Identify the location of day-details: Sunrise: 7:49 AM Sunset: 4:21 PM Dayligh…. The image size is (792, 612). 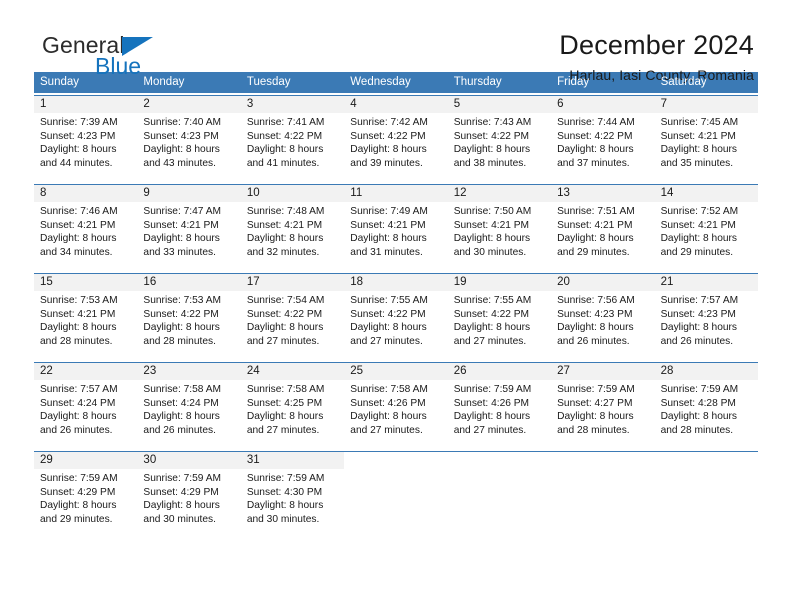
(395, 230).